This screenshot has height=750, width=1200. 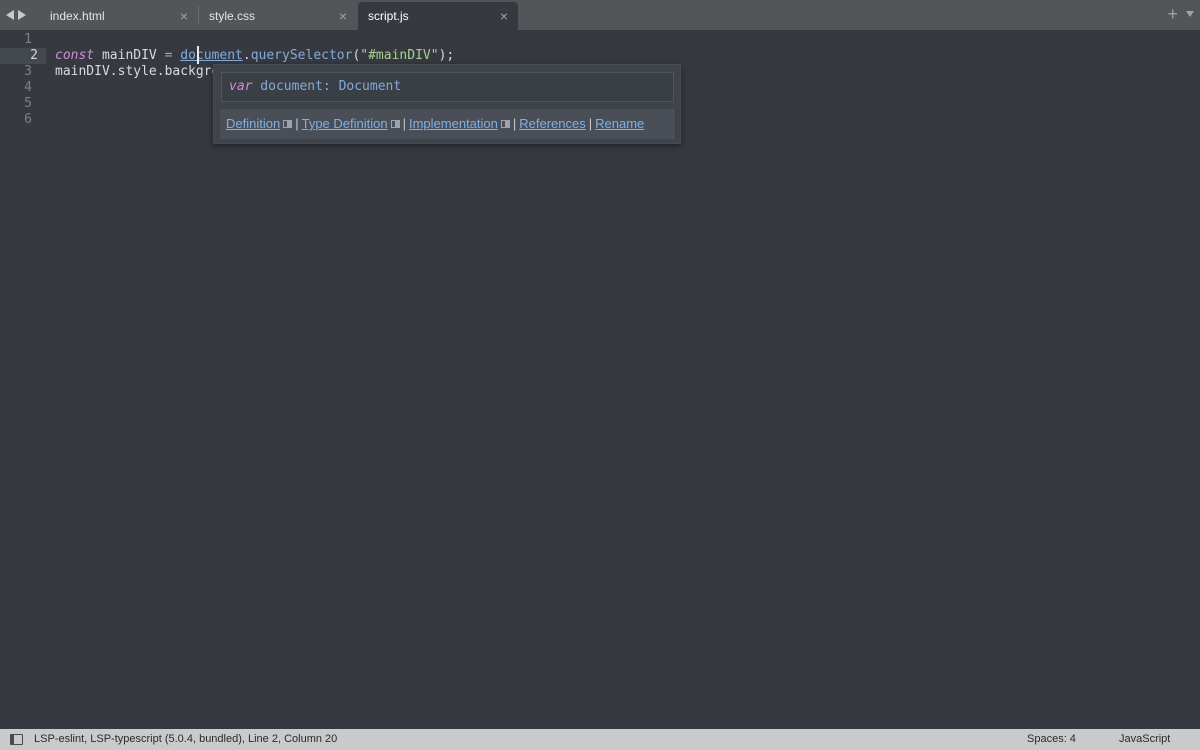 What do you see at coordinates (232, 16) in the screenshot?
I see `tab-label: style.css` at bounding box center [232, 16].